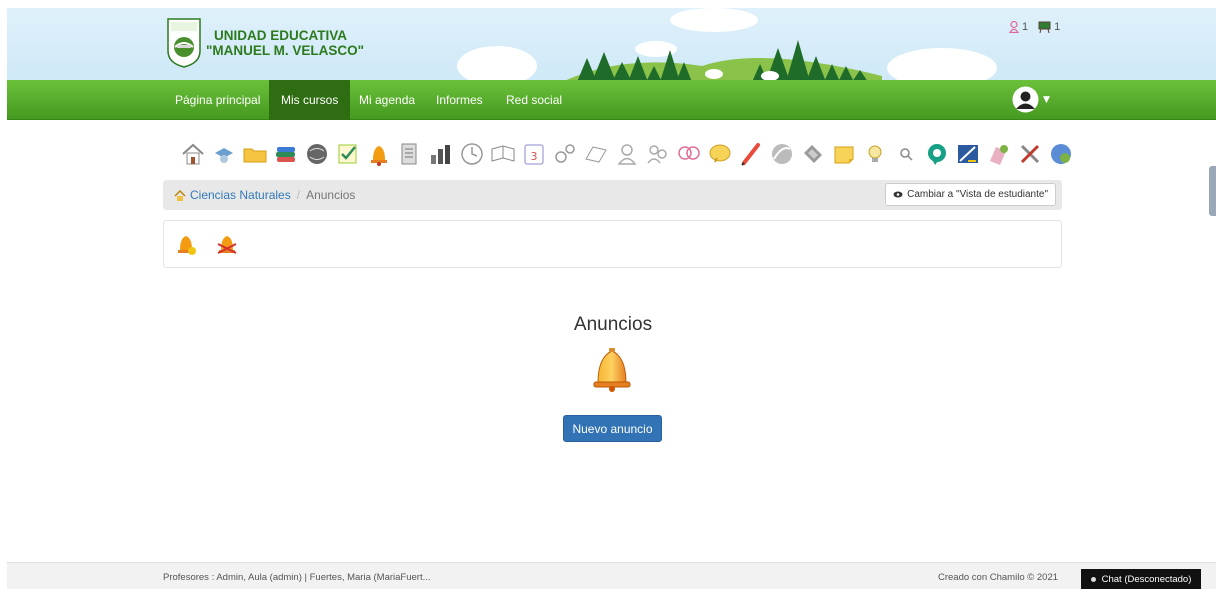  I want to click on ideas-icon, so click(875, 154).